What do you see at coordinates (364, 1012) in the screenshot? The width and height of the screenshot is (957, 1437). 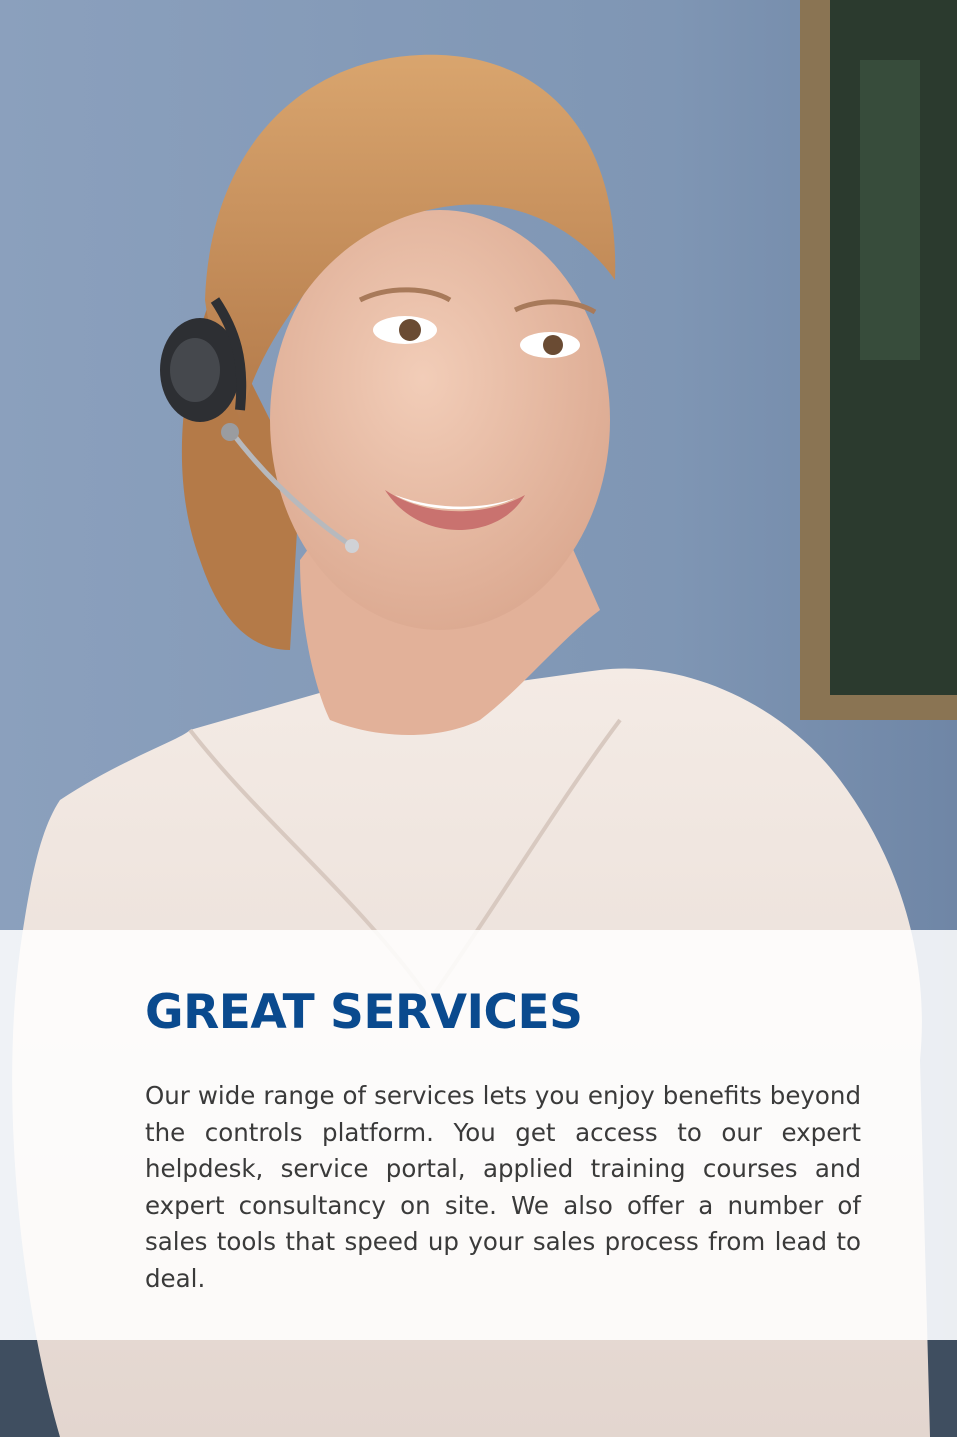 I see `section-heading: GREAT SERVICES` at bounding box center [364, 1012].